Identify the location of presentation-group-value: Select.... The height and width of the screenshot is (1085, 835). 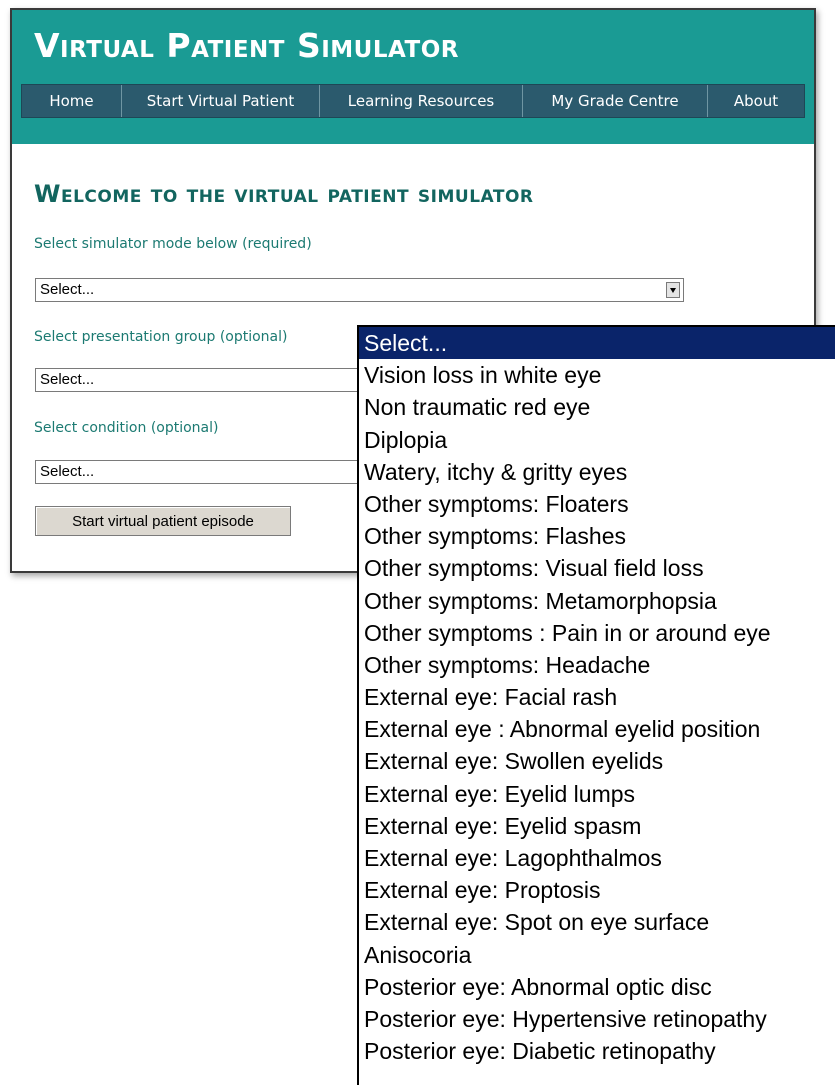
(67, 379).